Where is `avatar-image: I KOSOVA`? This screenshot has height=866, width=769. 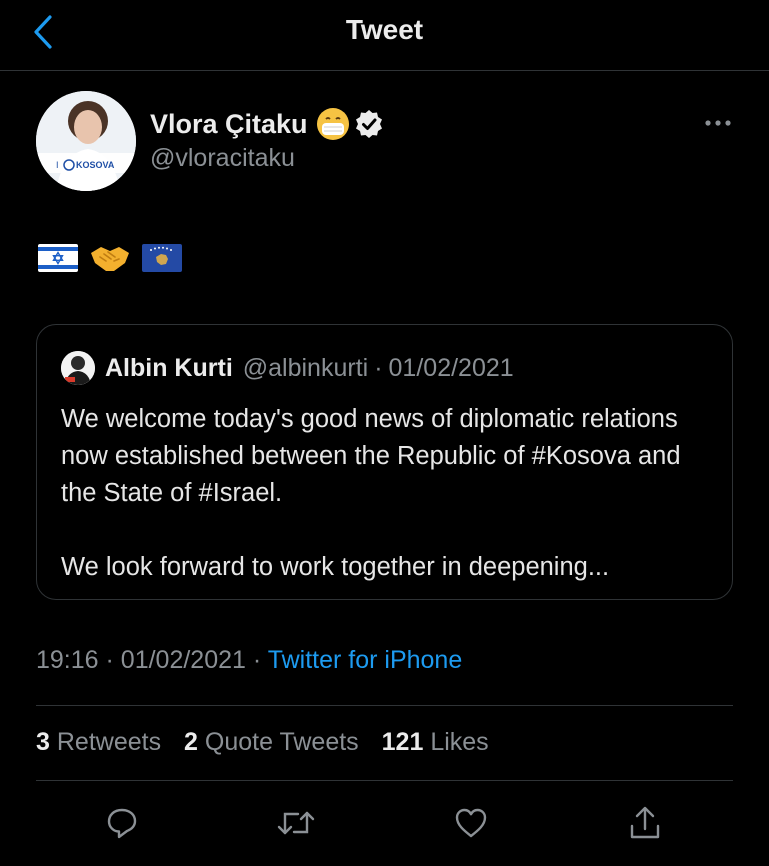
avatar-image: I KOSOVA is located at coordinates (86, 141).